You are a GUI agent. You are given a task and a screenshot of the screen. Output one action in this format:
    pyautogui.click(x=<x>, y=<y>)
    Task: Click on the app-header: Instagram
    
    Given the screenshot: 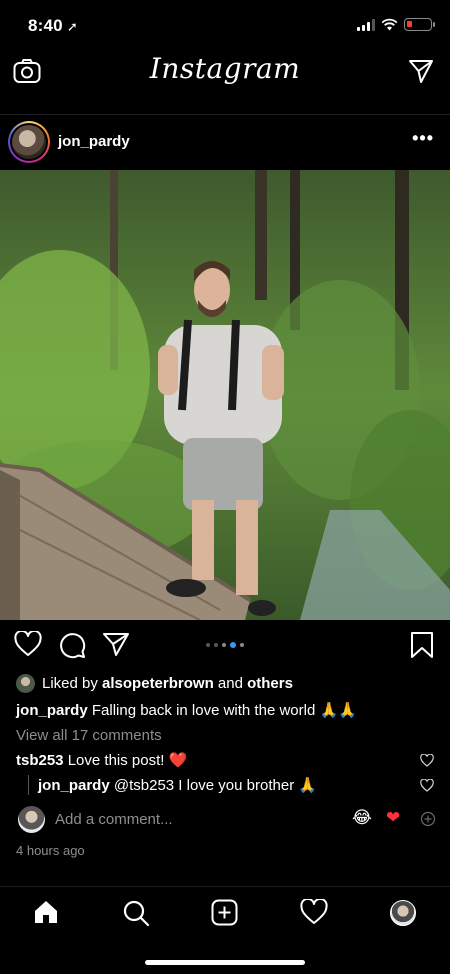 What is the action you would take?
    pyautogui.click(x=225, y=72)
    